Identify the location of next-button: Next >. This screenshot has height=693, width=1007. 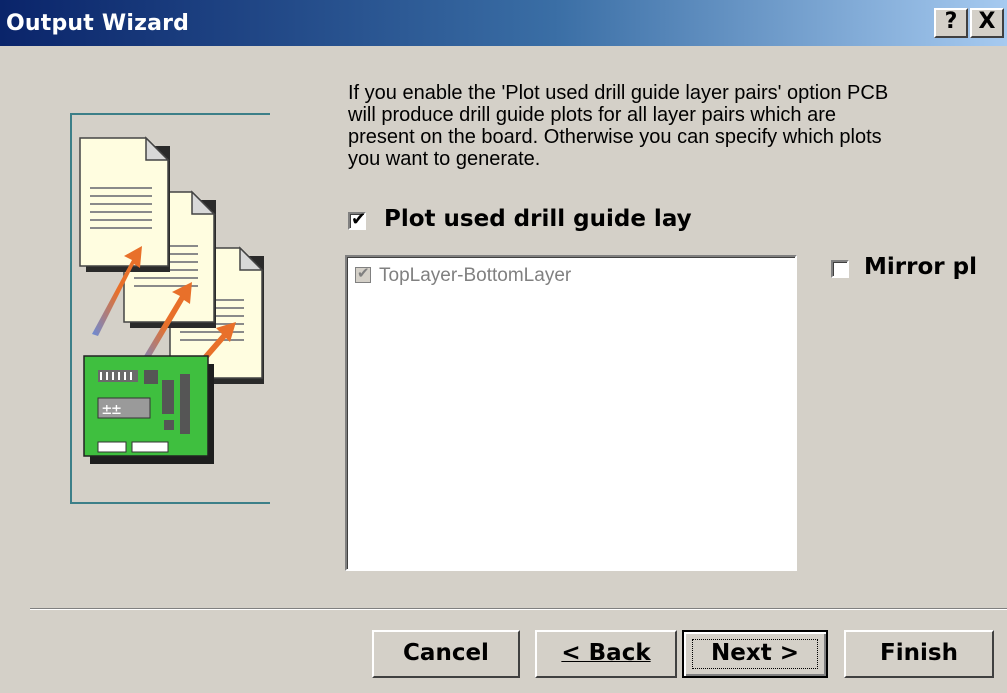
(755, 654).